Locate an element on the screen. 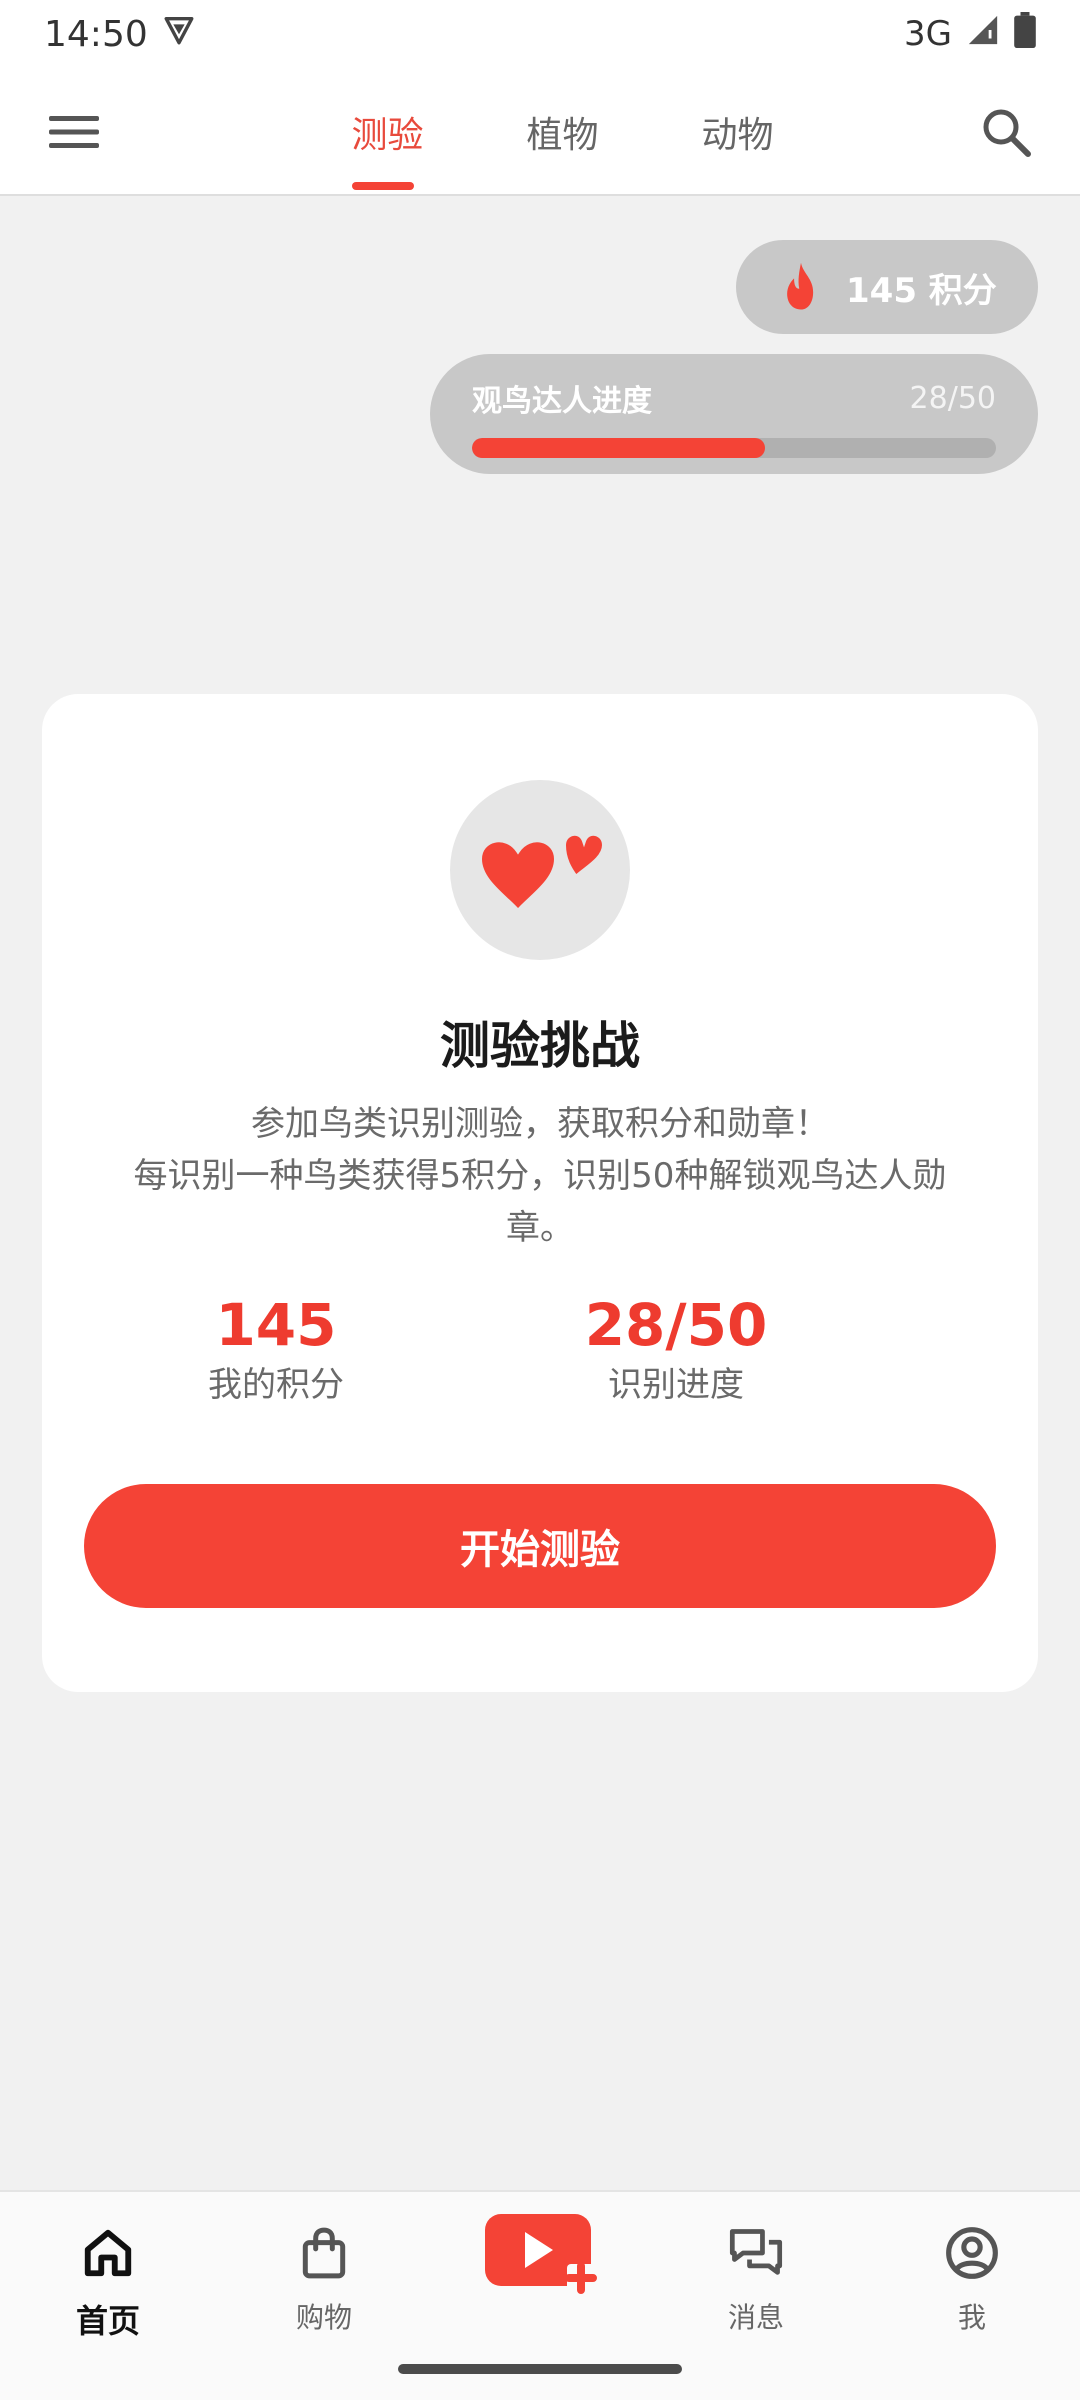 This screenshot has height=2400, width=1080. chat-bubbles-icon is located at coordinates (756, 2253).